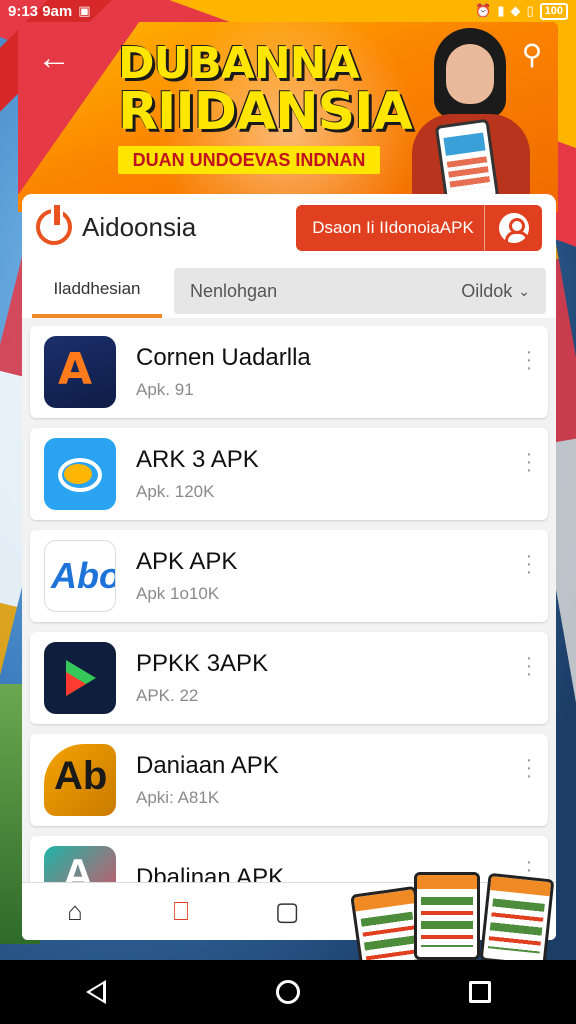 This screenshot has width=576, height=1024. What do you see at coordinates (54, 60) in the screenshot?
I see `back-arrow-icon: ←` at bounding box center [54, 60].